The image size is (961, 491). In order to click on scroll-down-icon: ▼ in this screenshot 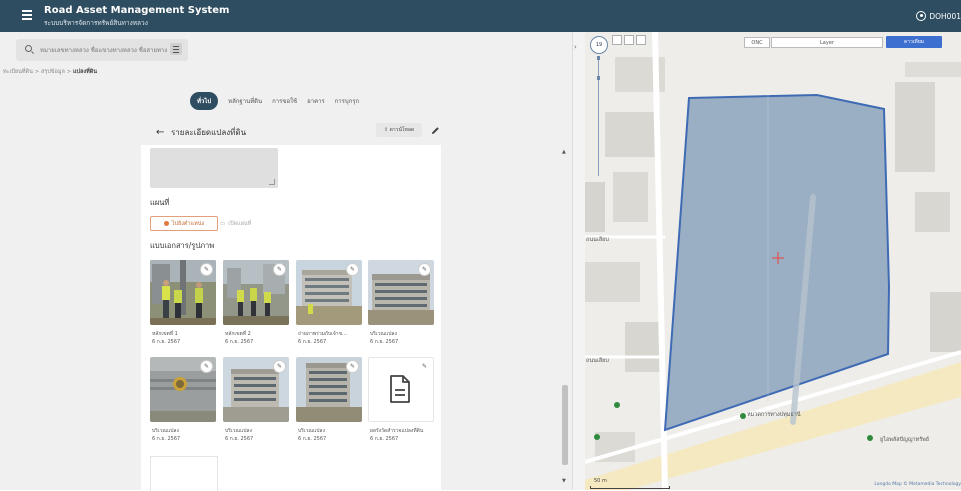, I will do `click(564, 481)`.